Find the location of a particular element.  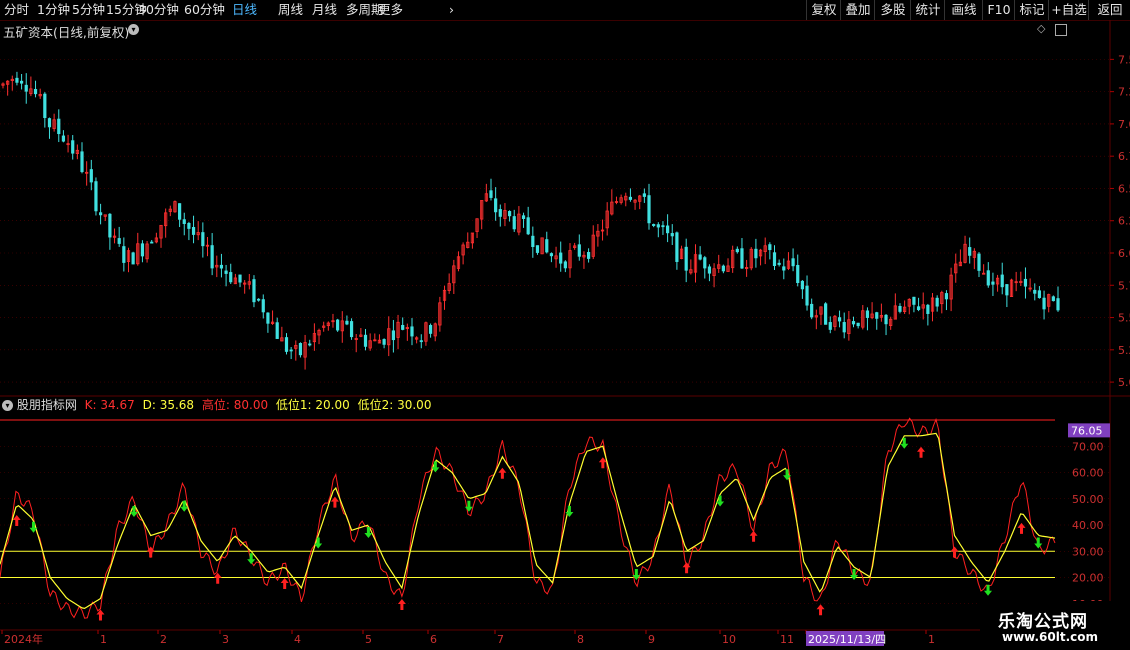

kd-tick-label: 40.00 is located at coordinates (1088, 525).